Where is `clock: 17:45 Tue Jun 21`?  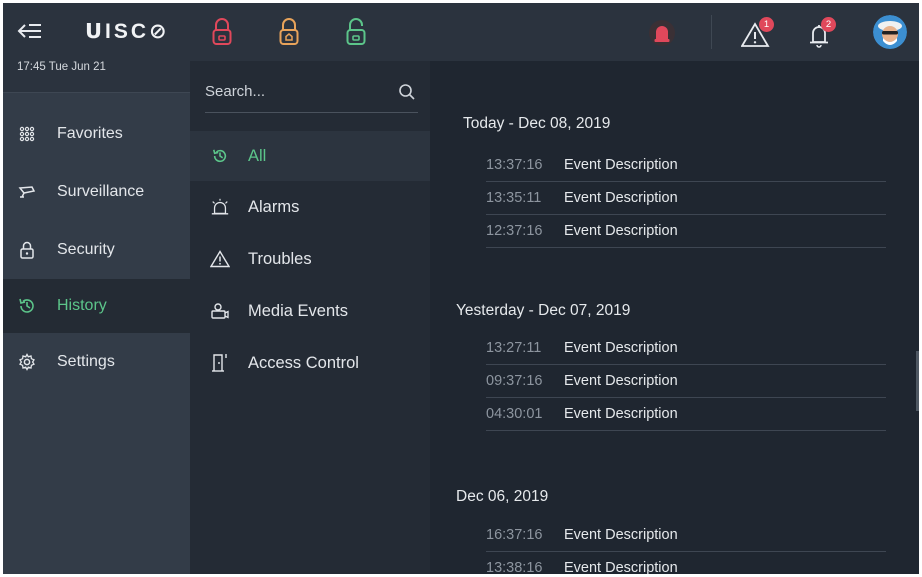
clock: 17:45 Tue Jun 21 is located at coordinates (61, 67).